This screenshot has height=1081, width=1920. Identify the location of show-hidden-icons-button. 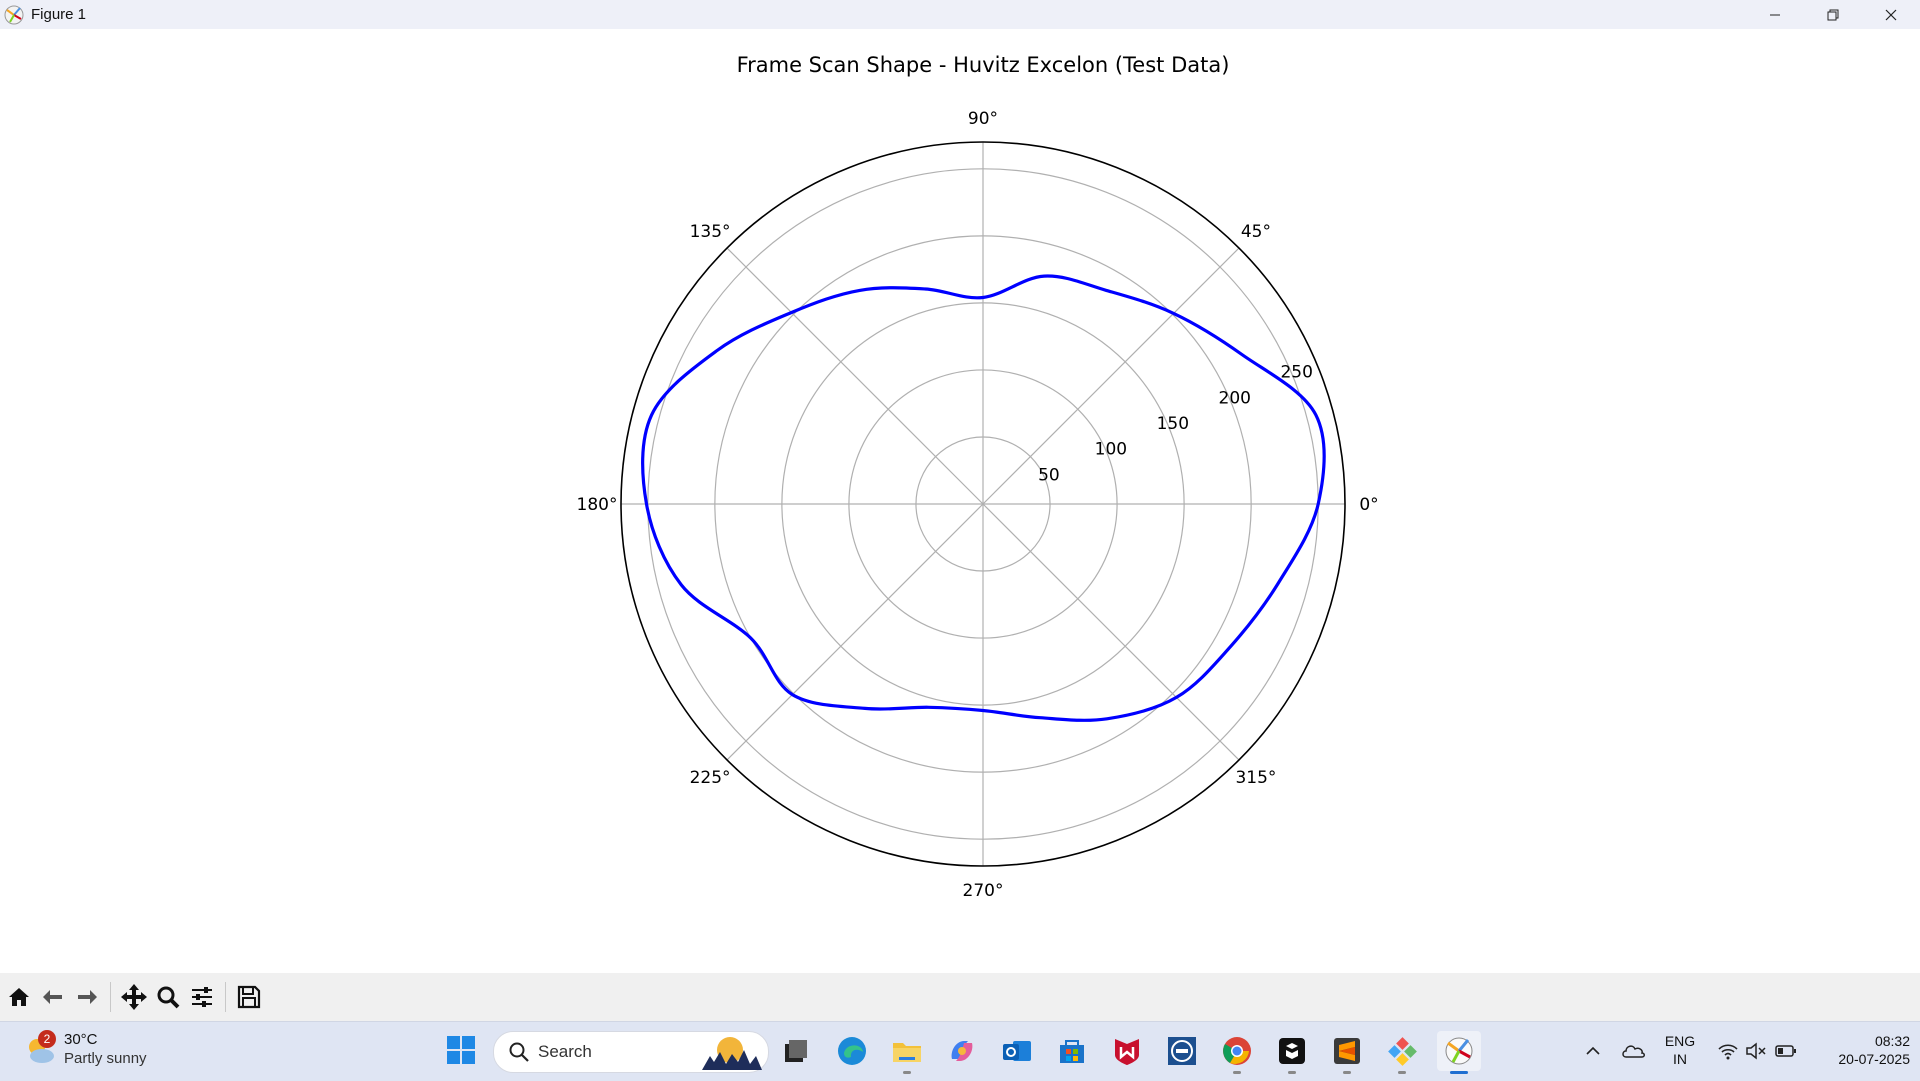
(1593, 1051).